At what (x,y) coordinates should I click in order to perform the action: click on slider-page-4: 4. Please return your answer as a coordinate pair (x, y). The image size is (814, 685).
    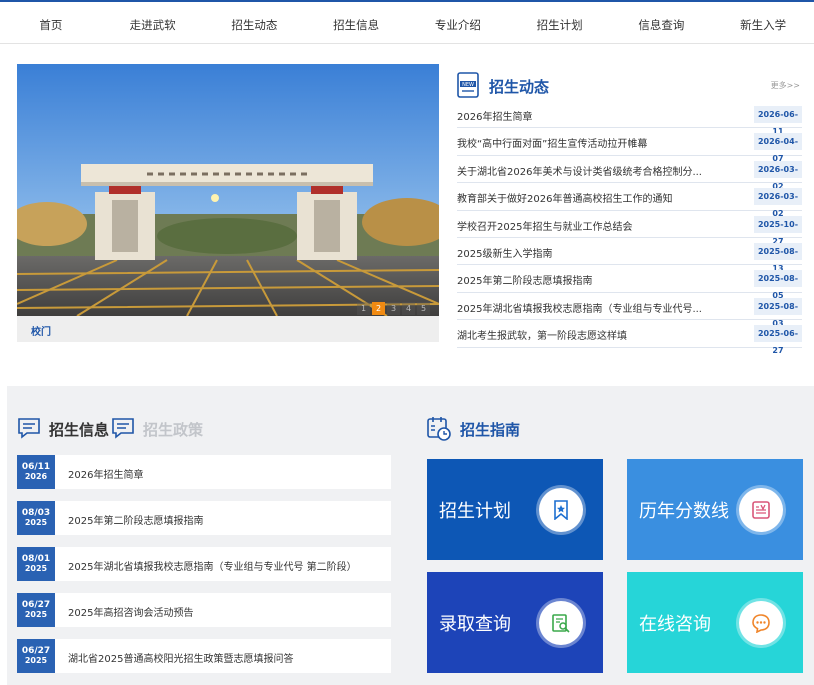
    Looking at the image, I should click on (408, 308).